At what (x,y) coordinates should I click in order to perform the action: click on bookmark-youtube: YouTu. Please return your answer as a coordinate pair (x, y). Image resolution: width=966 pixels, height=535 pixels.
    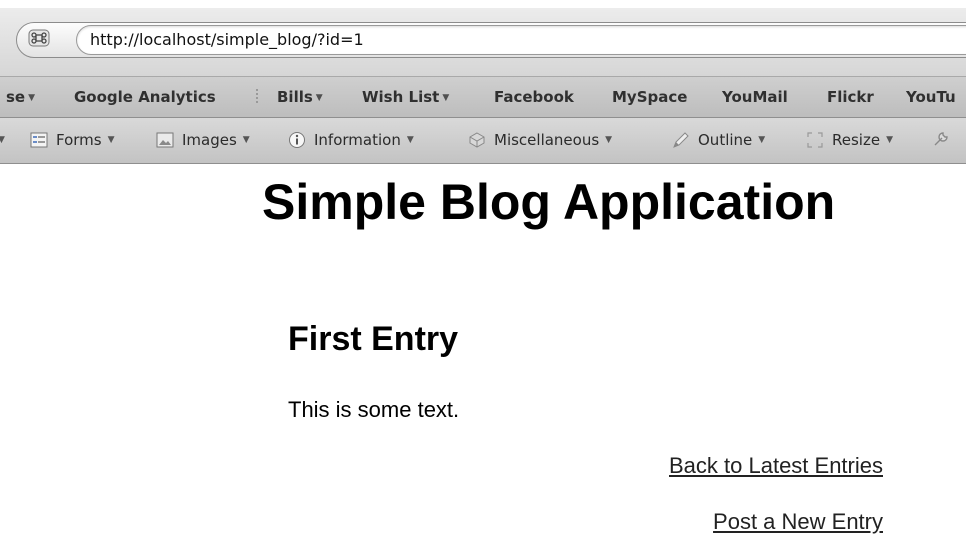
    Looking at the image, I should click on (931, 97).